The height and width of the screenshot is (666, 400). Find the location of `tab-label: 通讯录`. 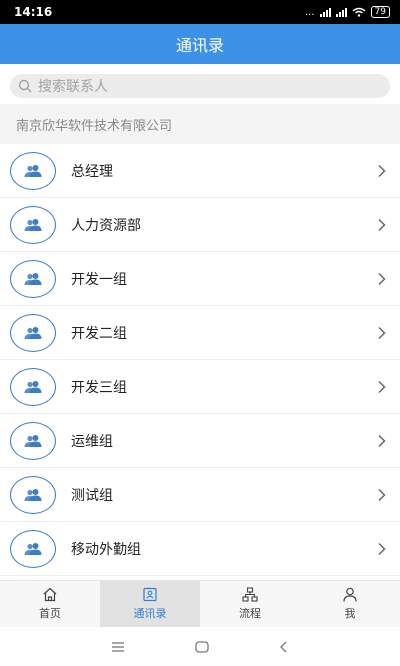

tab-label: 通讯录 is located at coordinates (150, 613).